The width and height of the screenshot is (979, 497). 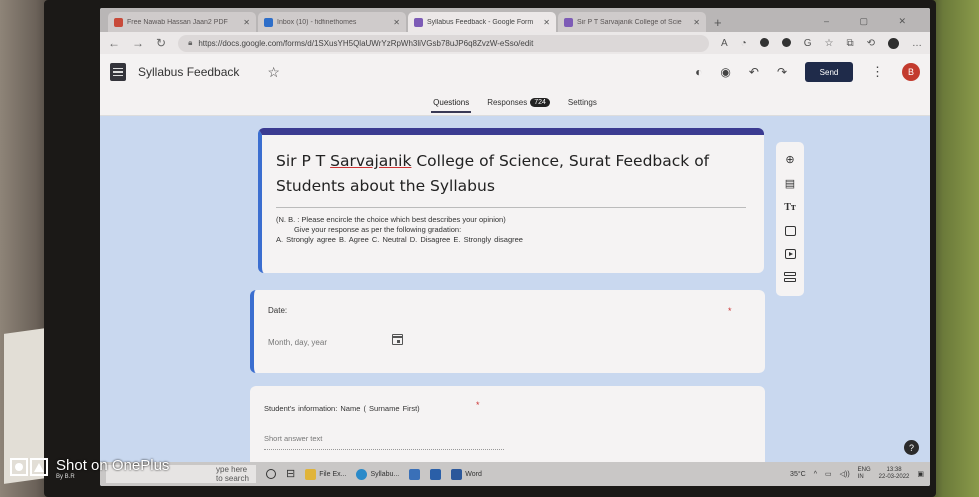 I want to click on read-aloud-icon: A, so click(x=724, y=43).